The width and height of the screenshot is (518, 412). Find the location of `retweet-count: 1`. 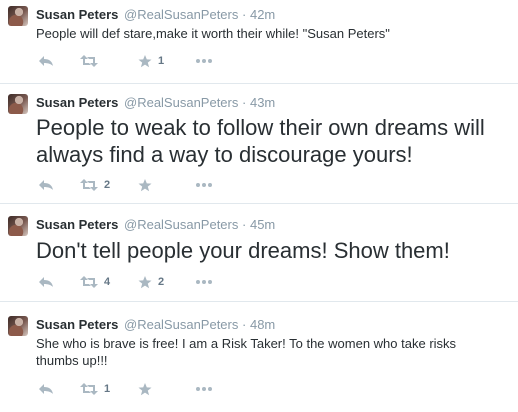

retweet-count: 1 is located at coordinates (107, 389).